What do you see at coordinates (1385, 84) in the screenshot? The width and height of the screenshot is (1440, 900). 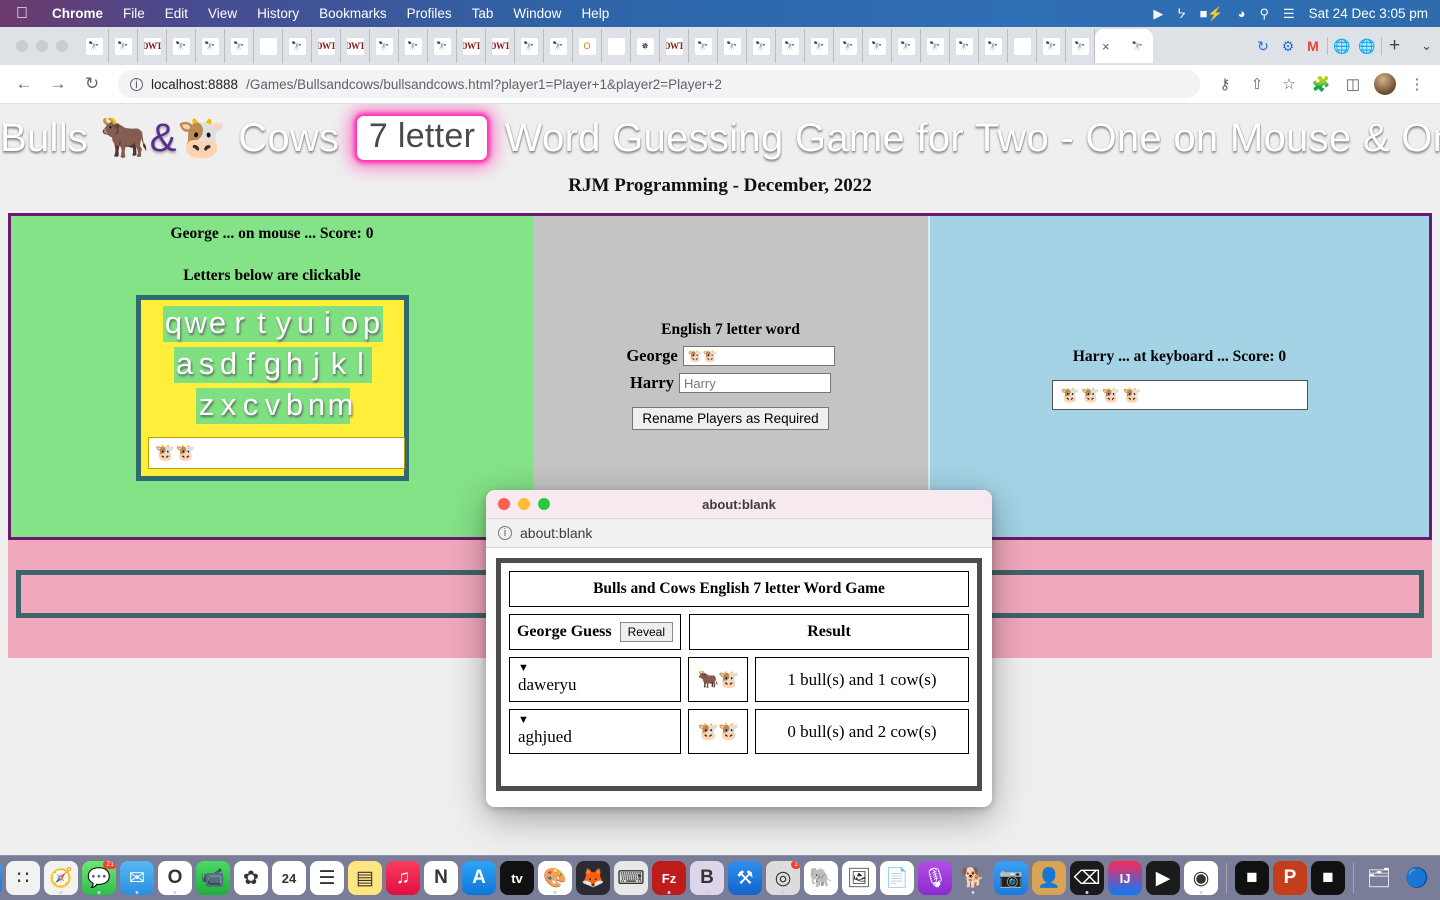 I see `profile-avatar` at bounding box center [1385, 84].